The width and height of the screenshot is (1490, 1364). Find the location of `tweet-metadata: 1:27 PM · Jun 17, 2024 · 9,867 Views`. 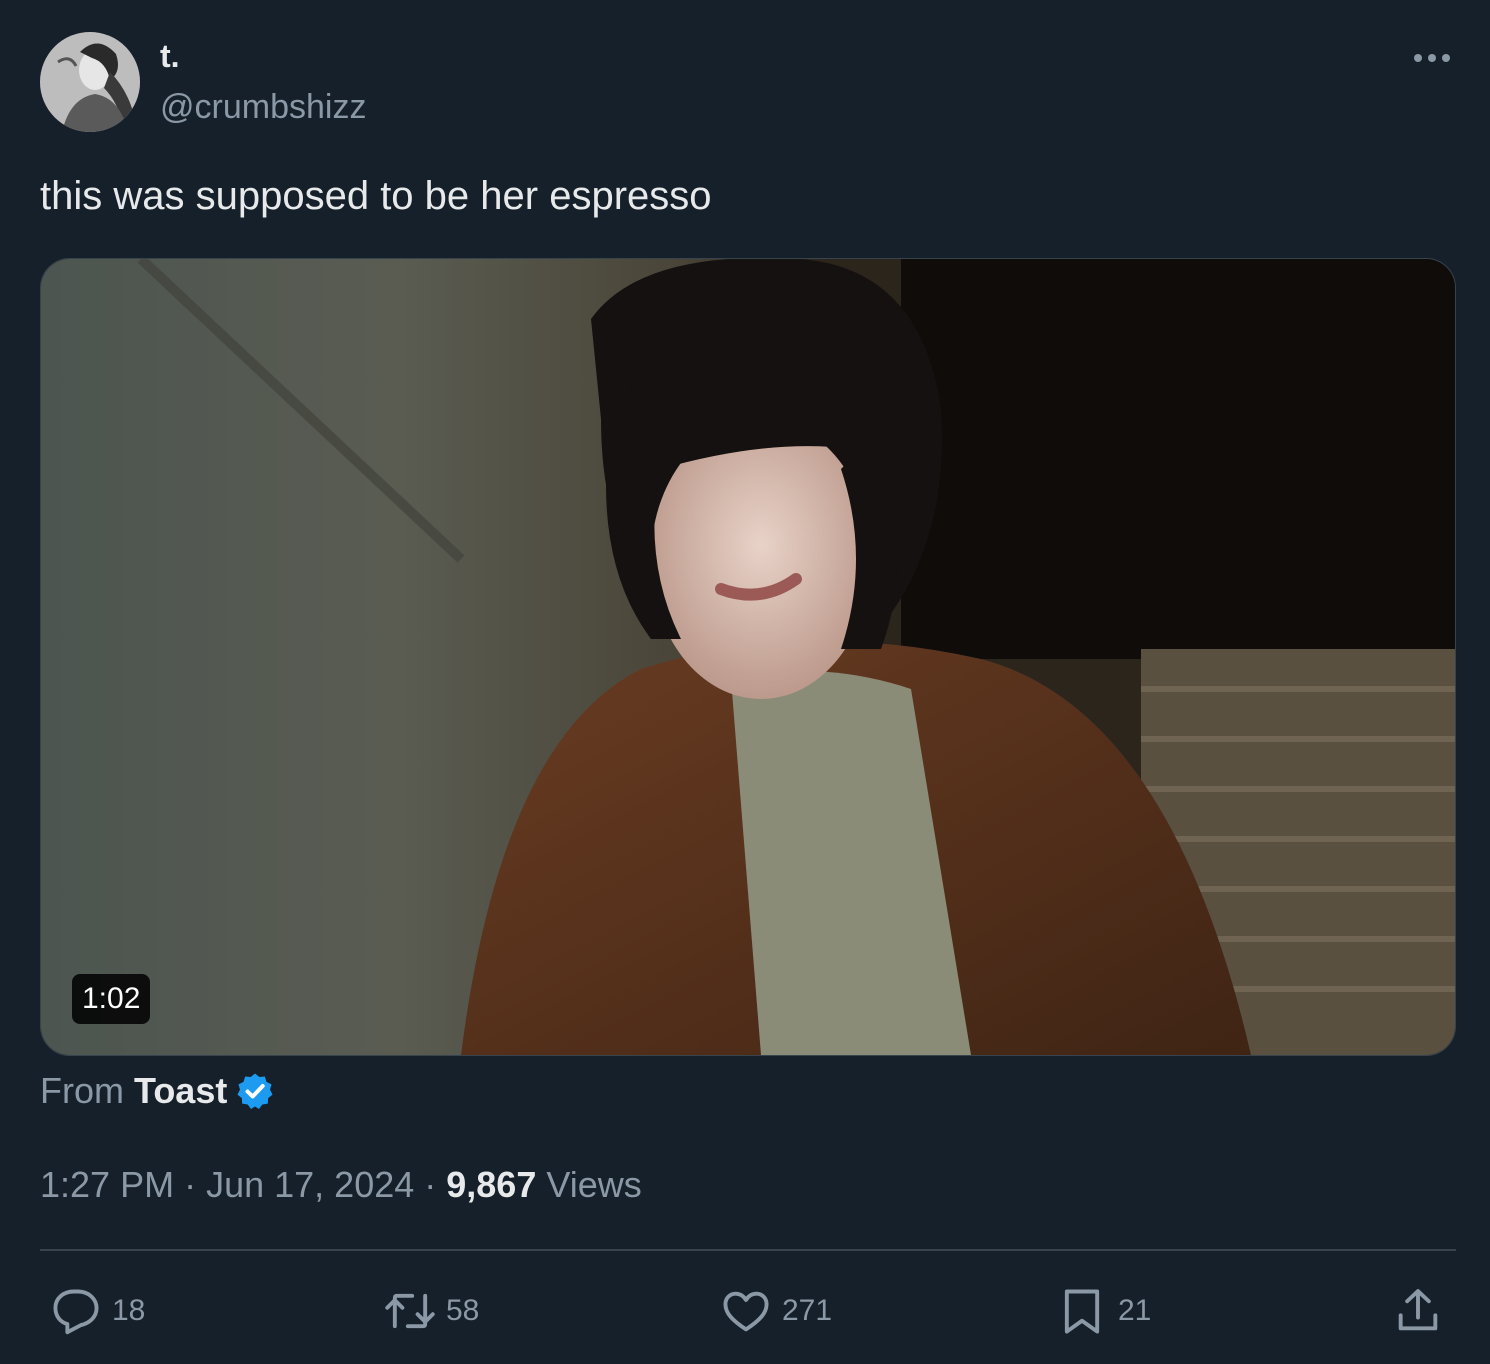

tweet-metadata: 1:27 PM · Jun 17, 2024 · 9,867 Views is located at coordinates (341, 1185).